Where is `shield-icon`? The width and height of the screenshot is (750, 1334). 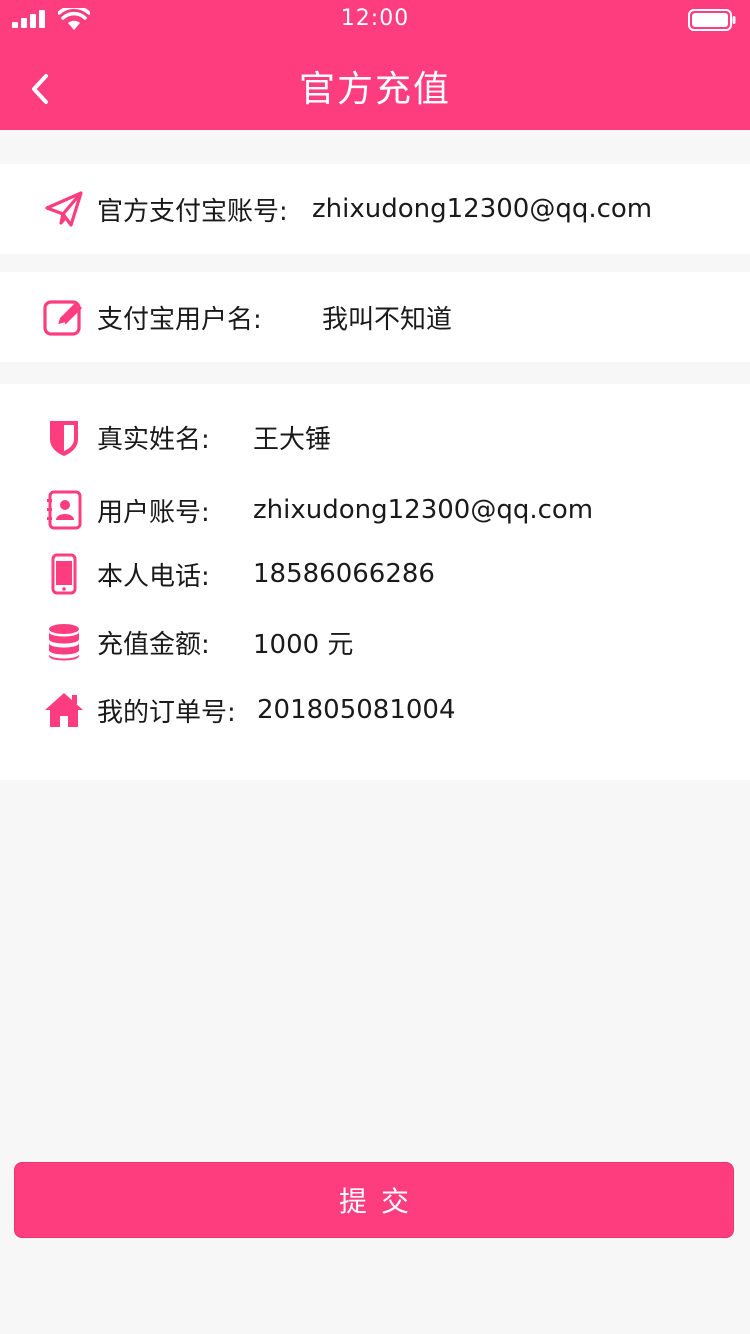
shield-icon is located at coordinates (64, 437).